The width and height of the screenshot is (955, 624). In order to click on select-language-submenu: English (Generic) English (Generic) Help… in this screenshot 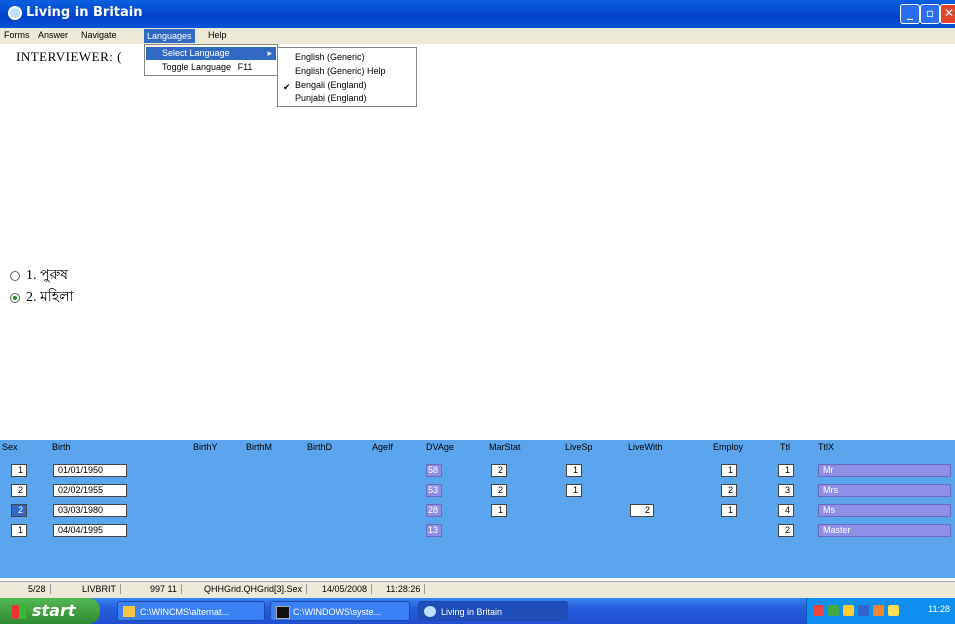, I will do `click(347, 77)`.